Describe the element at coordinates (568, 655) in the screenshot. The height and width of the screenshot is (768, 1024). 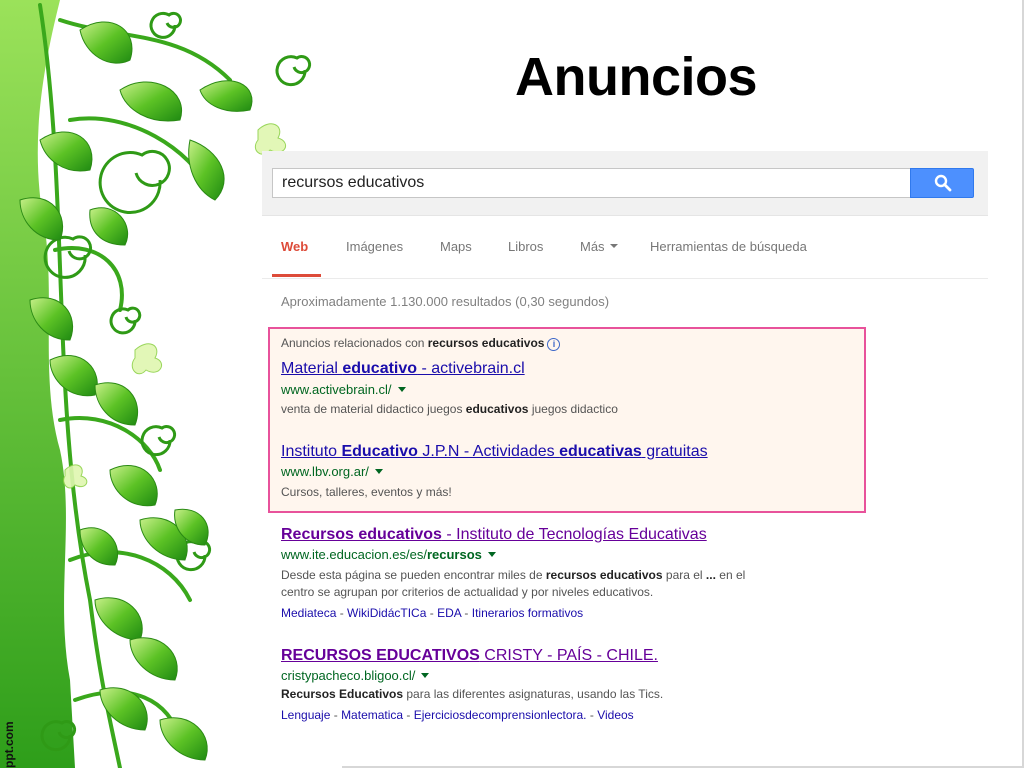
I see `result-title-part: CRISTY - PAÍS - CHILE.` at that location.